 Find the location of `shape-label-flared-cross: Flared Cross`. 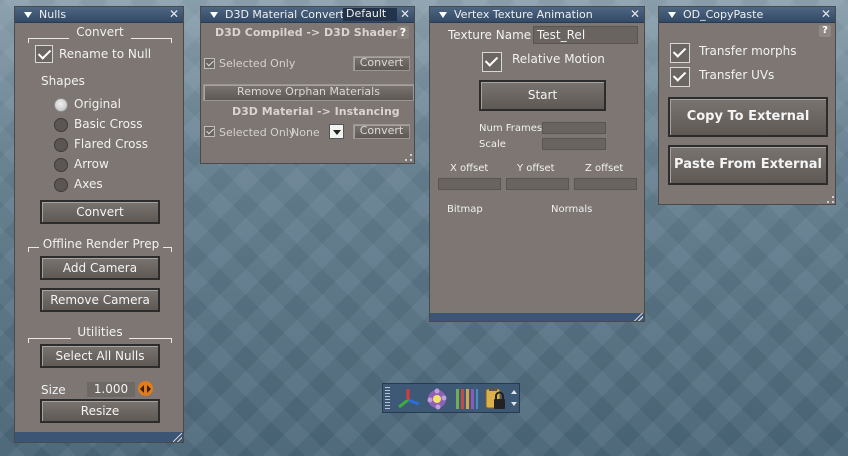

shape-label-flared-cross: Flared Cross is located at coordinates (111, 144).